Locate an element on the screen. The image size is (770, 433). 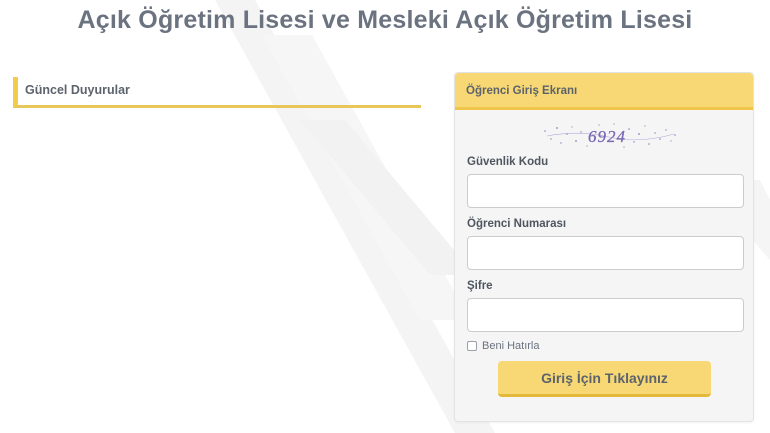
security-code-label: Güvenlik Kodu is located at coordinates (508, 162).